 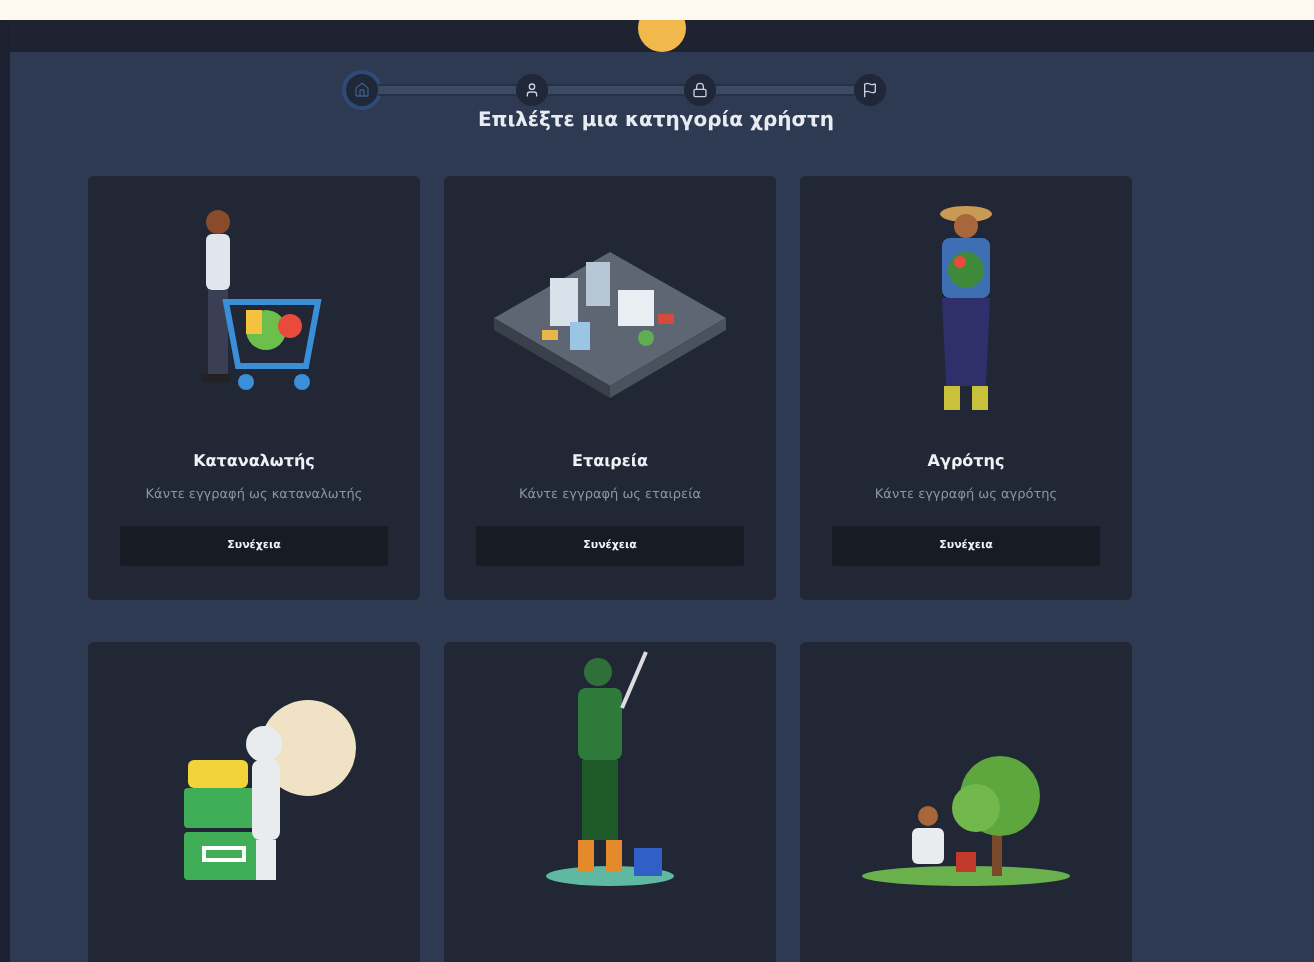 What do you see at coordinates (870, 90) in the screenshot?
I see `flag-icon` at bounding box center [870, 90].